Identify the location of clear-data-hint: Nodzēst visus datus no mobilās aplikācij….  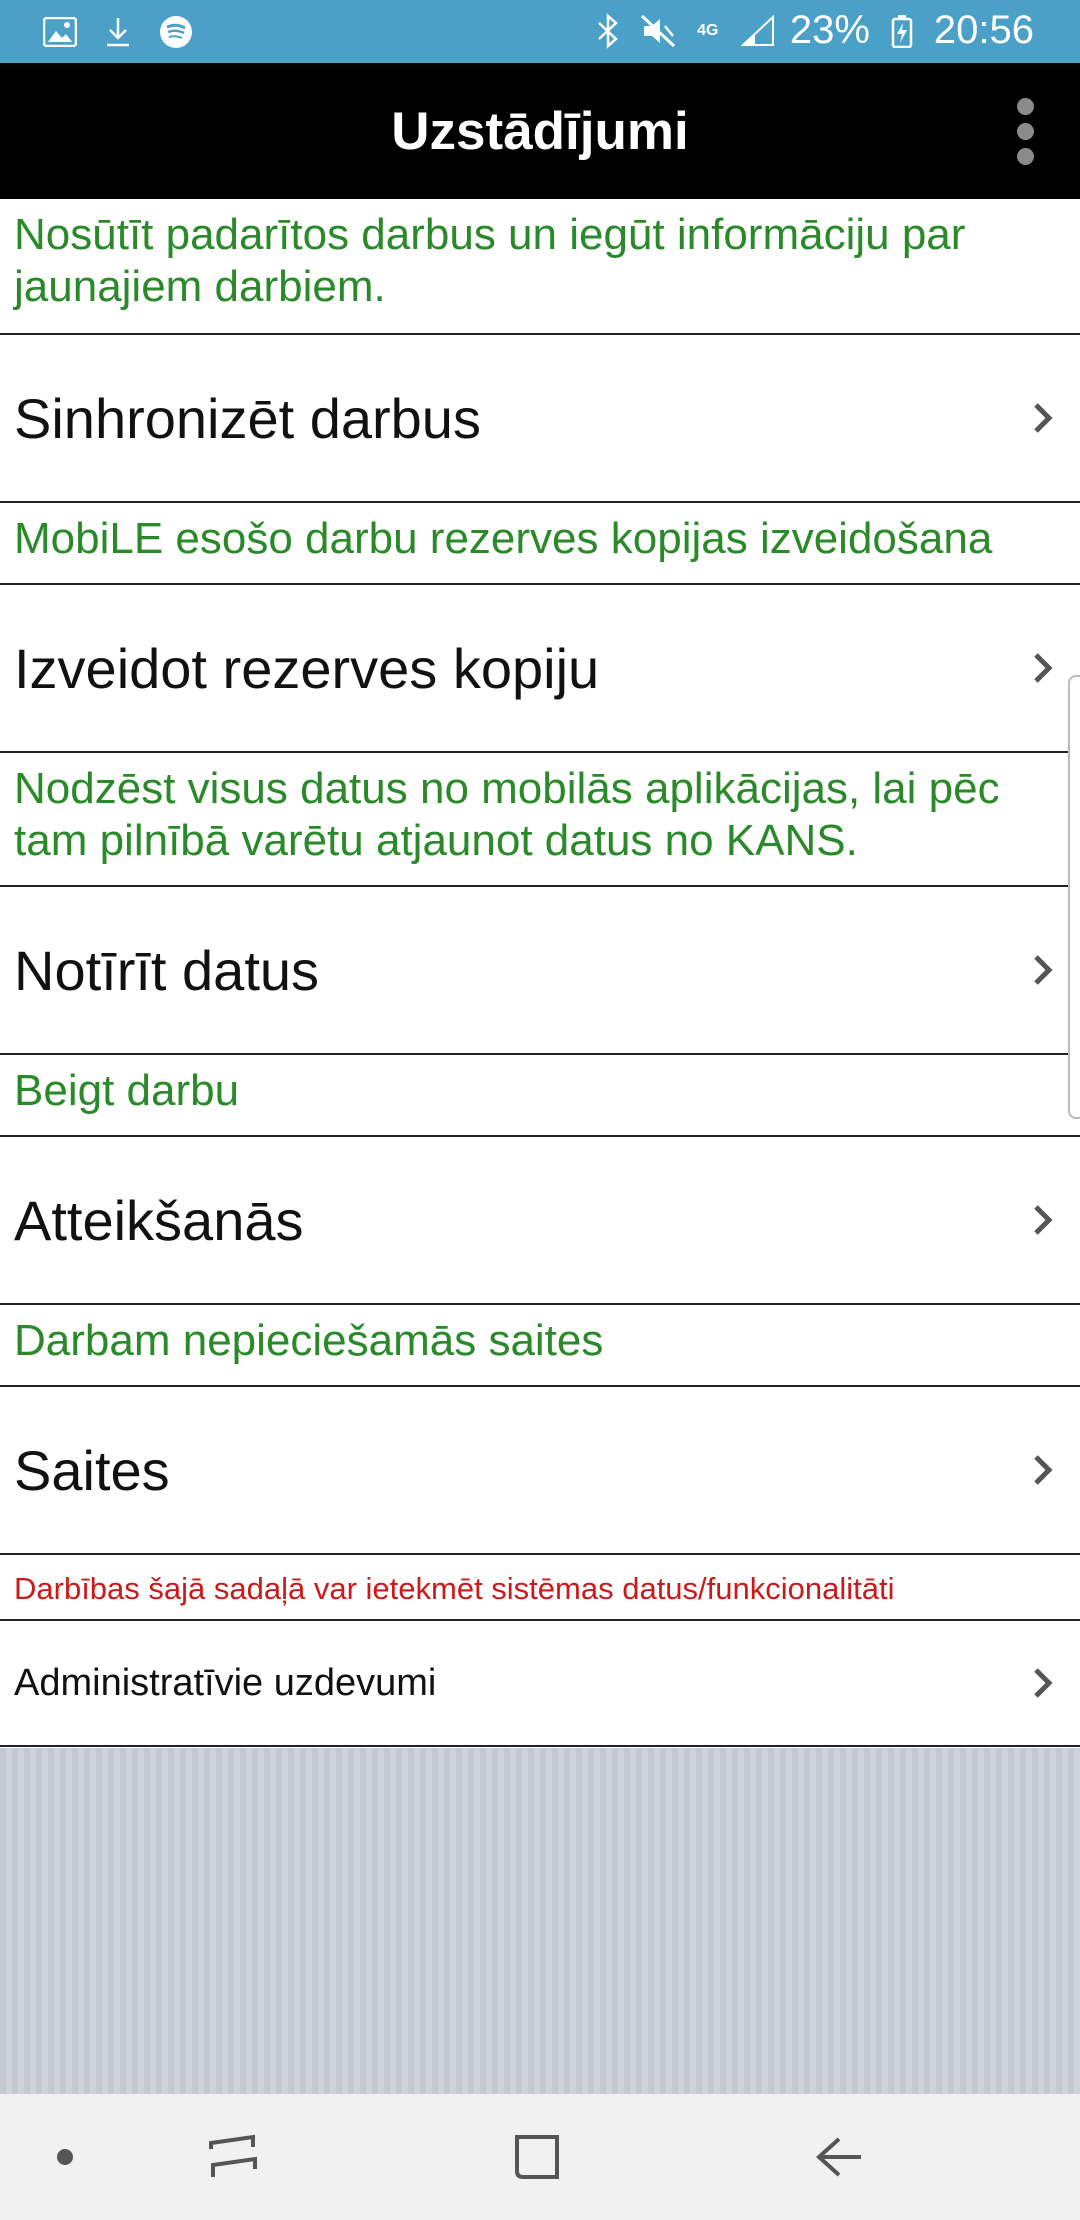
(540, 820).